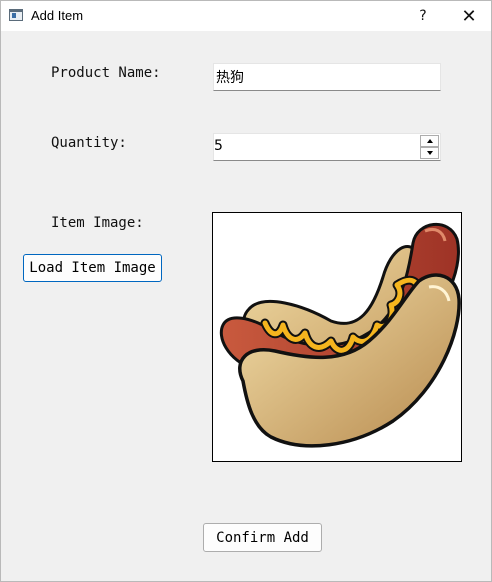 The height and width of the screenshot is (582, 492). Describe the element at coordinates (106, 73) in the screenshot. I see `product-name-label: Product Name:` at that location.